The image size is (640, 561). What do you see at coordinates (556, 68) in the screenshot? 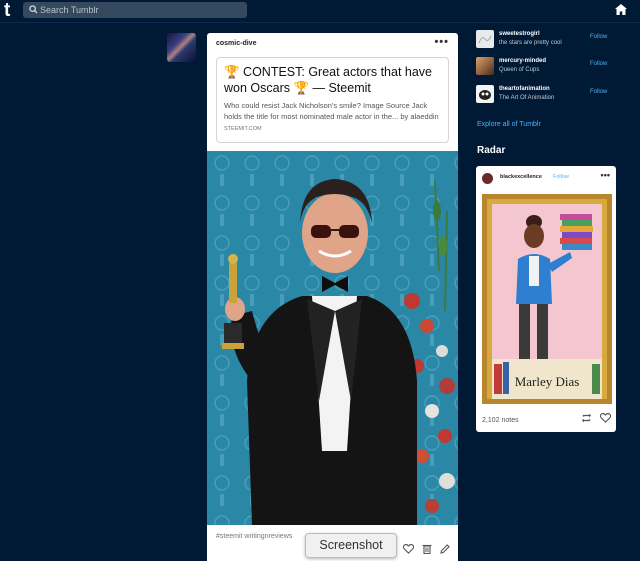
I see `suggested-blog: mercury-minded Queen of Cups Follow` at bounding box center [556, 68].